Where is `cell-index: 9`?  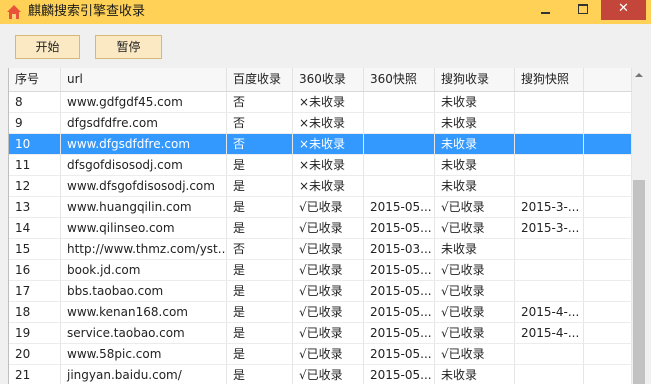
cell-index: 9 is located at coordinates (35, 123).